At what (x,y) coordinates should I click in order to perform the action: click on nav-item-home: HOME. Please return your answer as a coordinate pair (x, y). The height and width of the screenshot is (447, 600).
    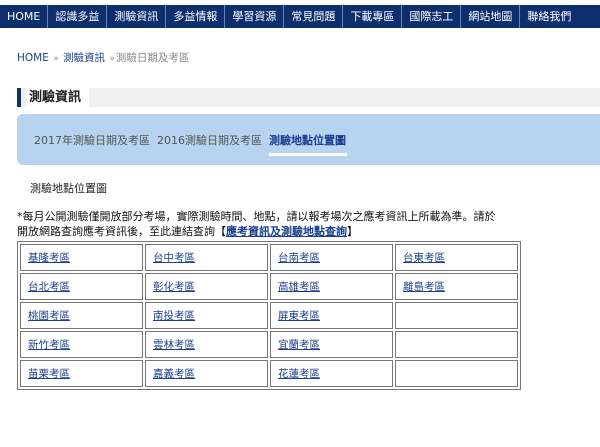
    Looking at the image, I should click on (24, 16).